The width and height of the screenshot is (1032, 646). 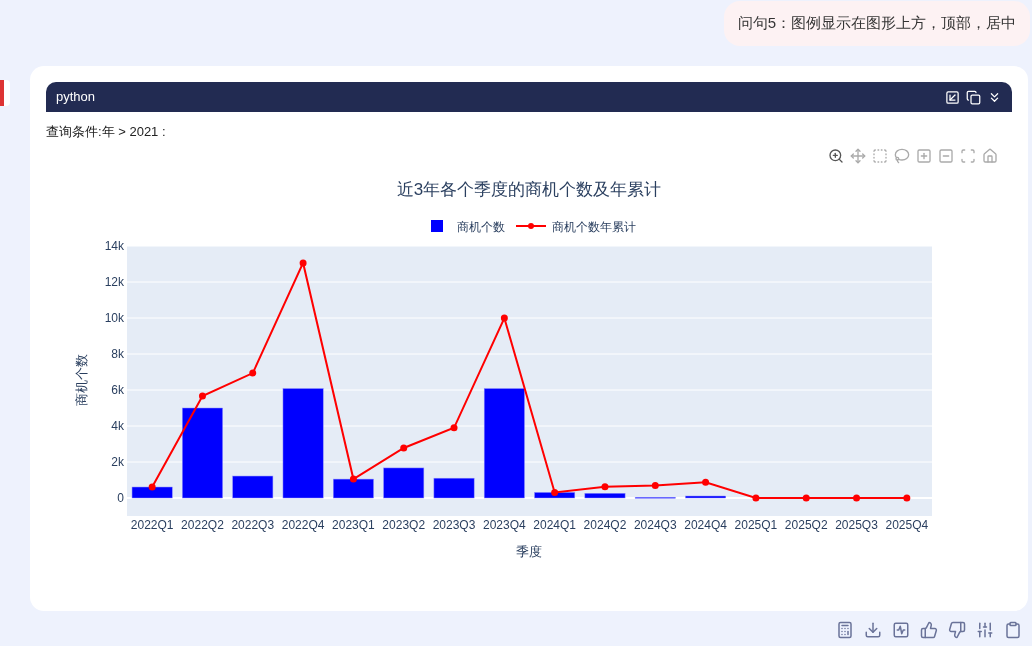 What do you see at coordinates (117, 425) in the screenshot?
I see `y-tick-label: 4k` at bounding box center [117, 425].